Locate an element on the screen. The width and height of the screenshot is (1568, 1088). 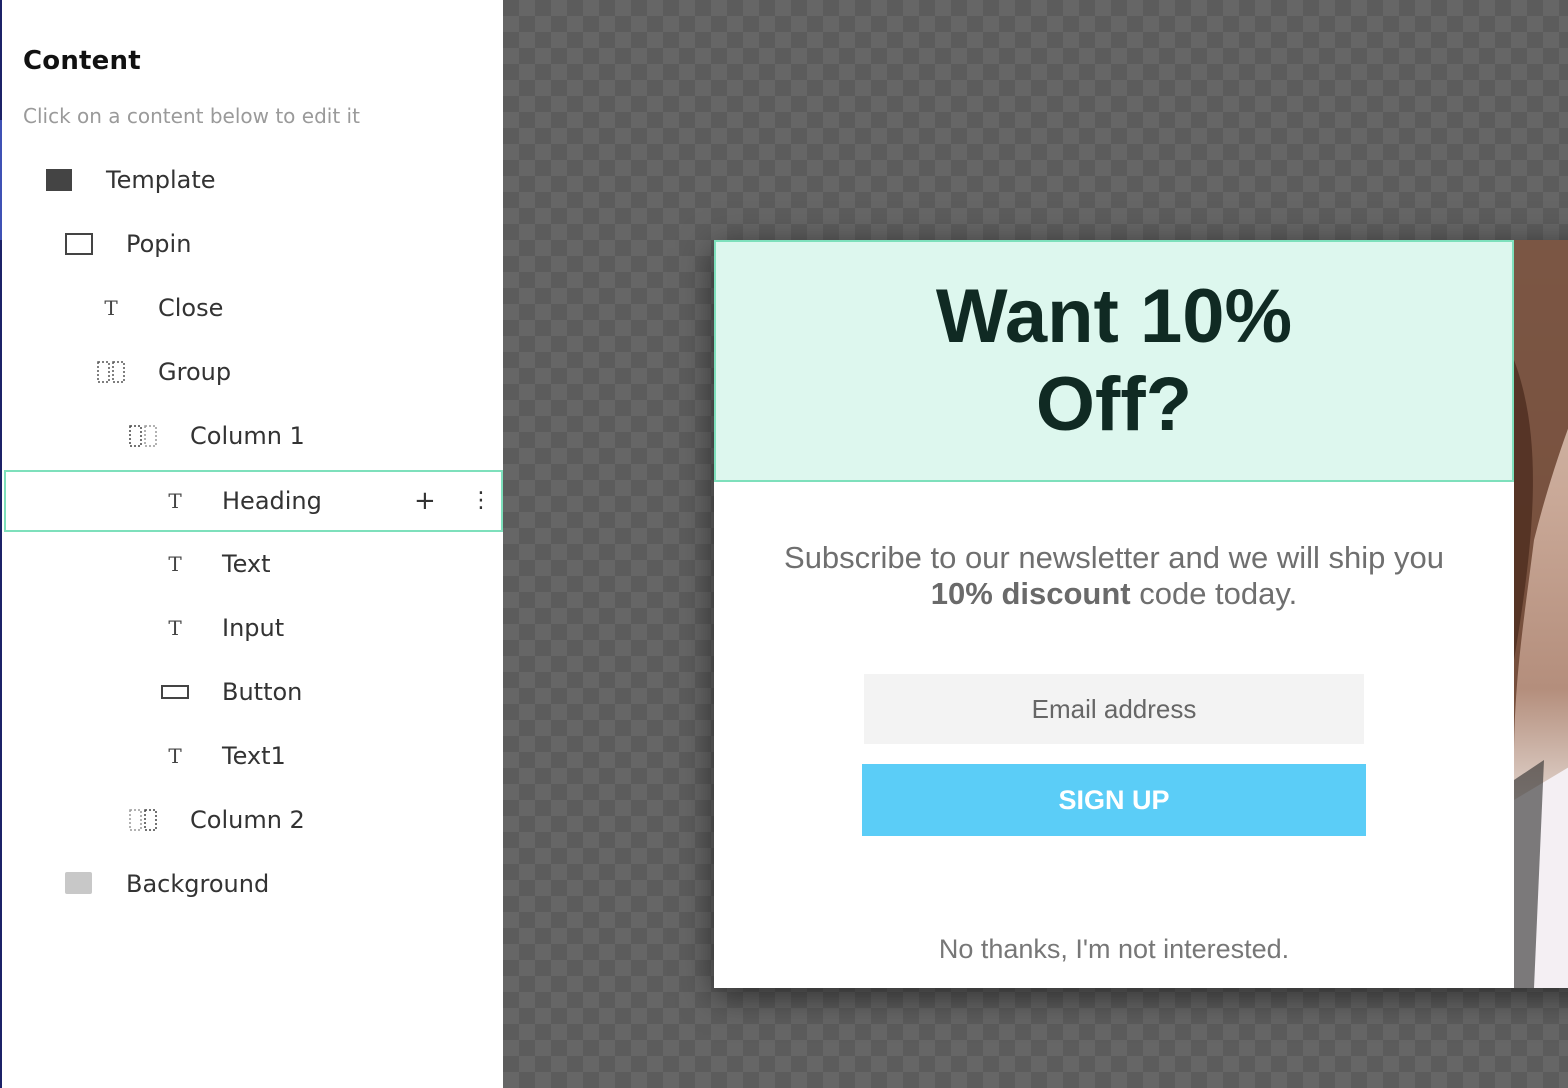
sign-up-button: SIGN UP is located at coordinates (1114, 800).